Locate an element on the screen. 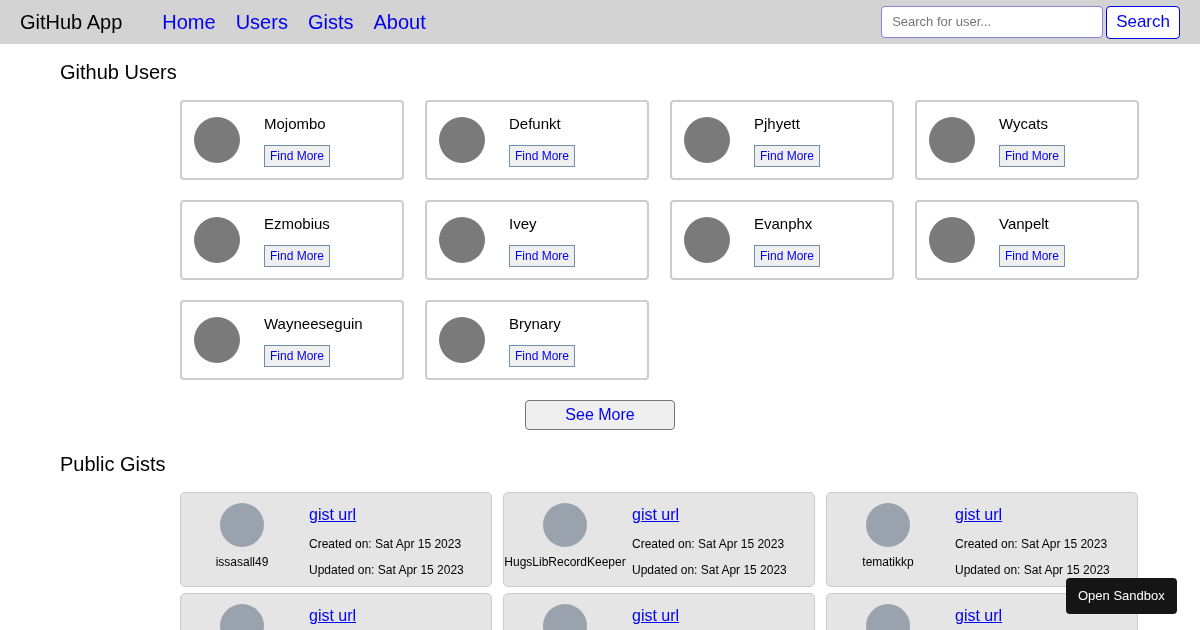 The width and height of the screenshot is (1200, 630). open-sandbox-button: Open Sandbox is located at coordinates (1121, 596).